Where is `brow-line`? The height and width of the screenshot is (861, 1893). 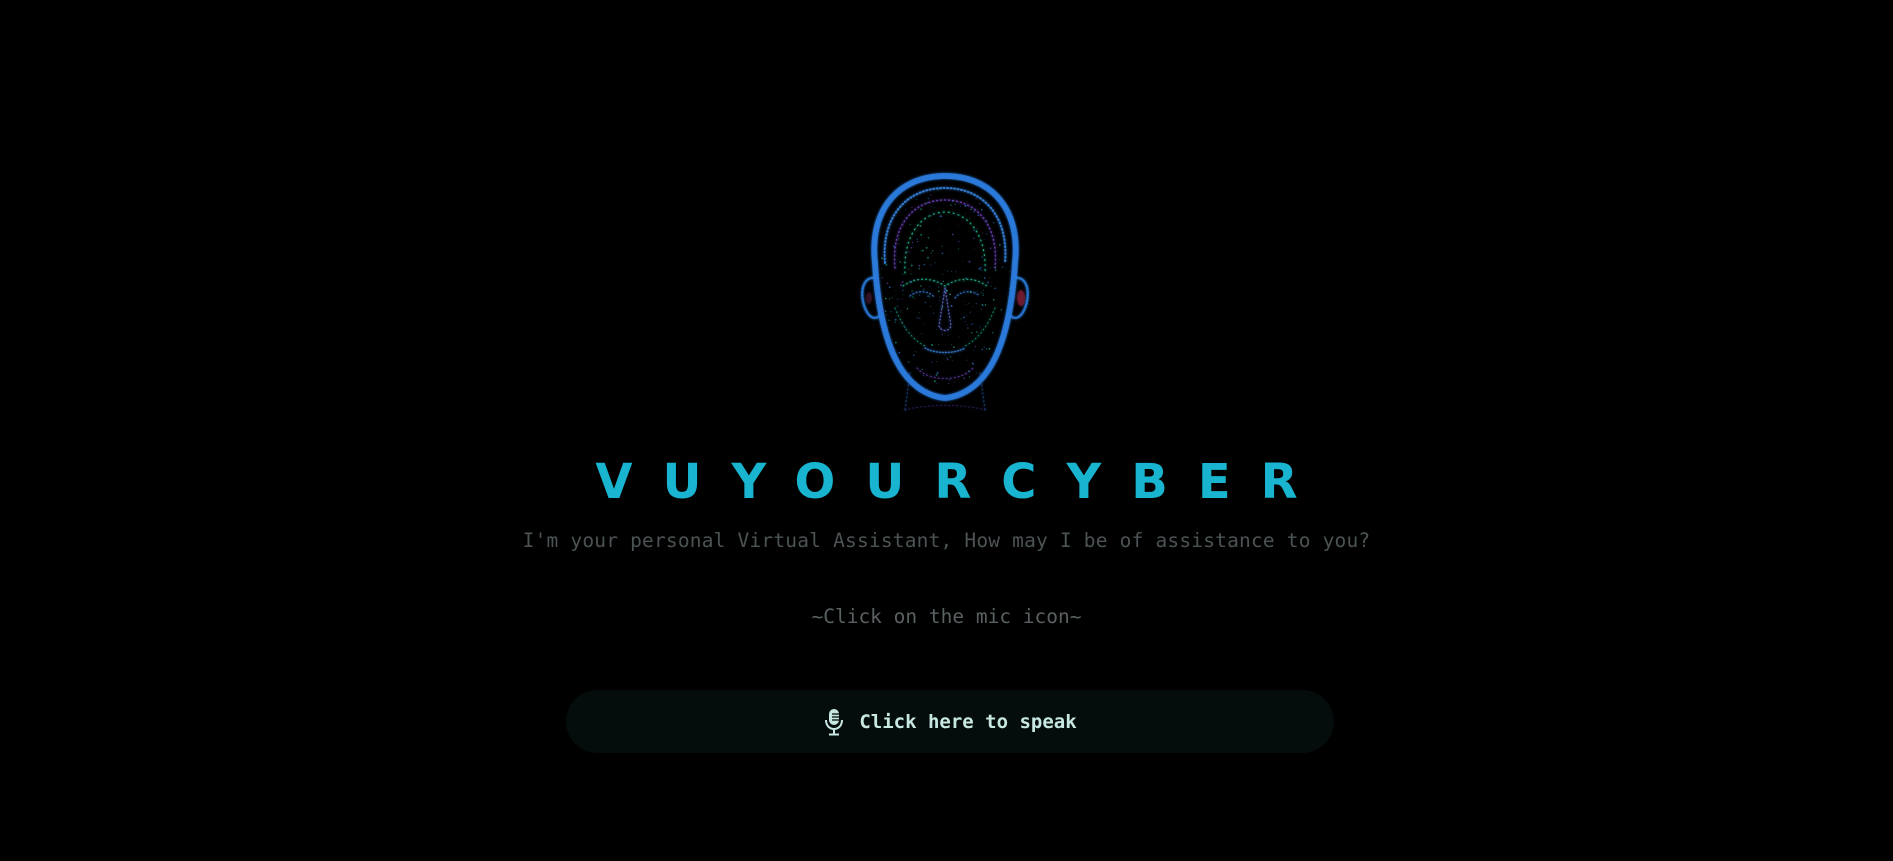 brow-line is located at coordinates (945, 282).